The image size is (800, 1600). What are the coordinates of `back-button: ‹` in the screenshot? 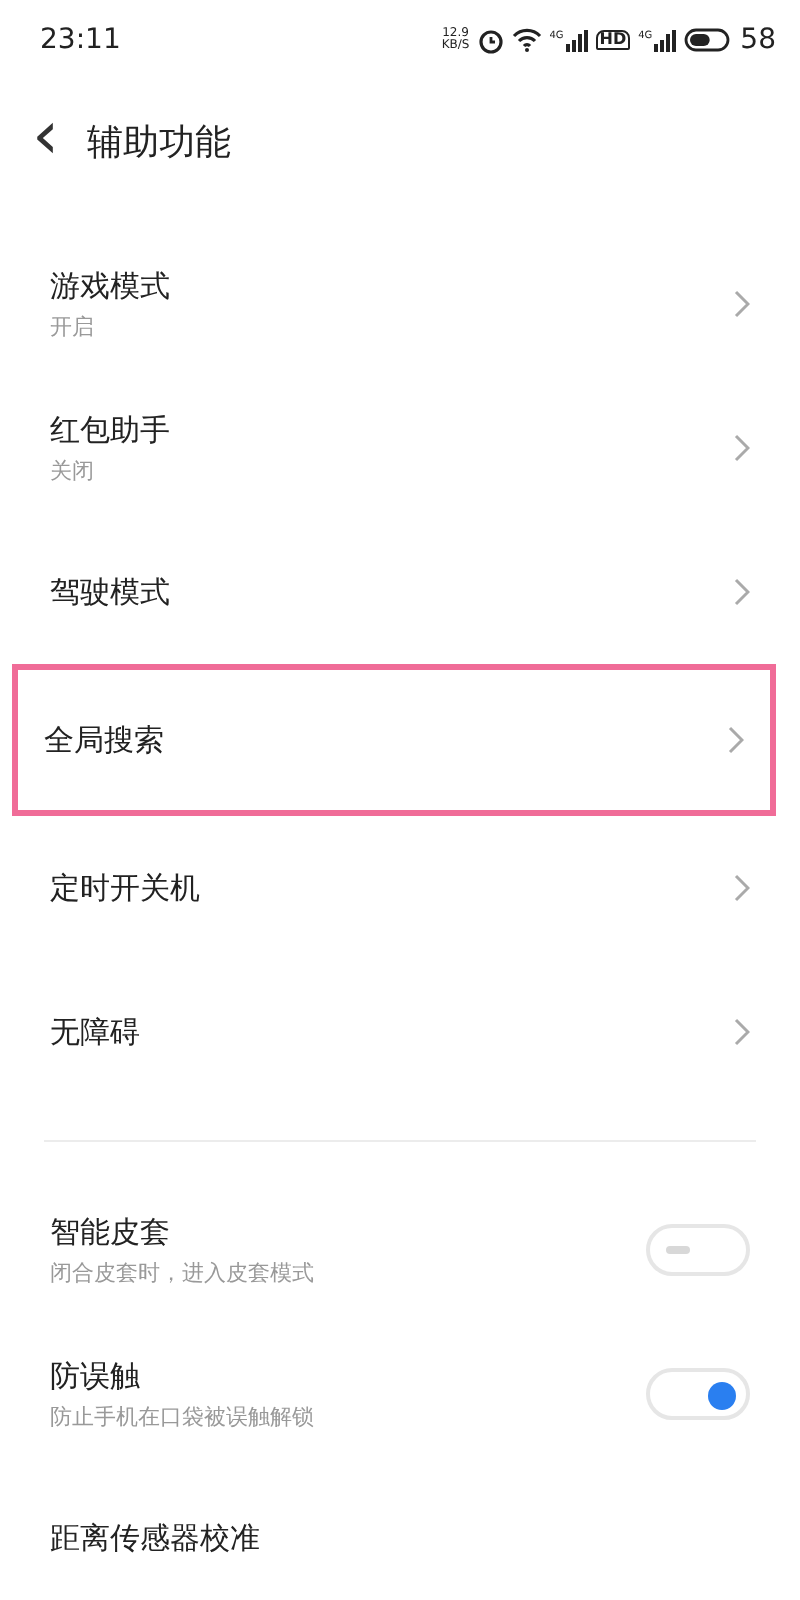 It's located at (60, 142).